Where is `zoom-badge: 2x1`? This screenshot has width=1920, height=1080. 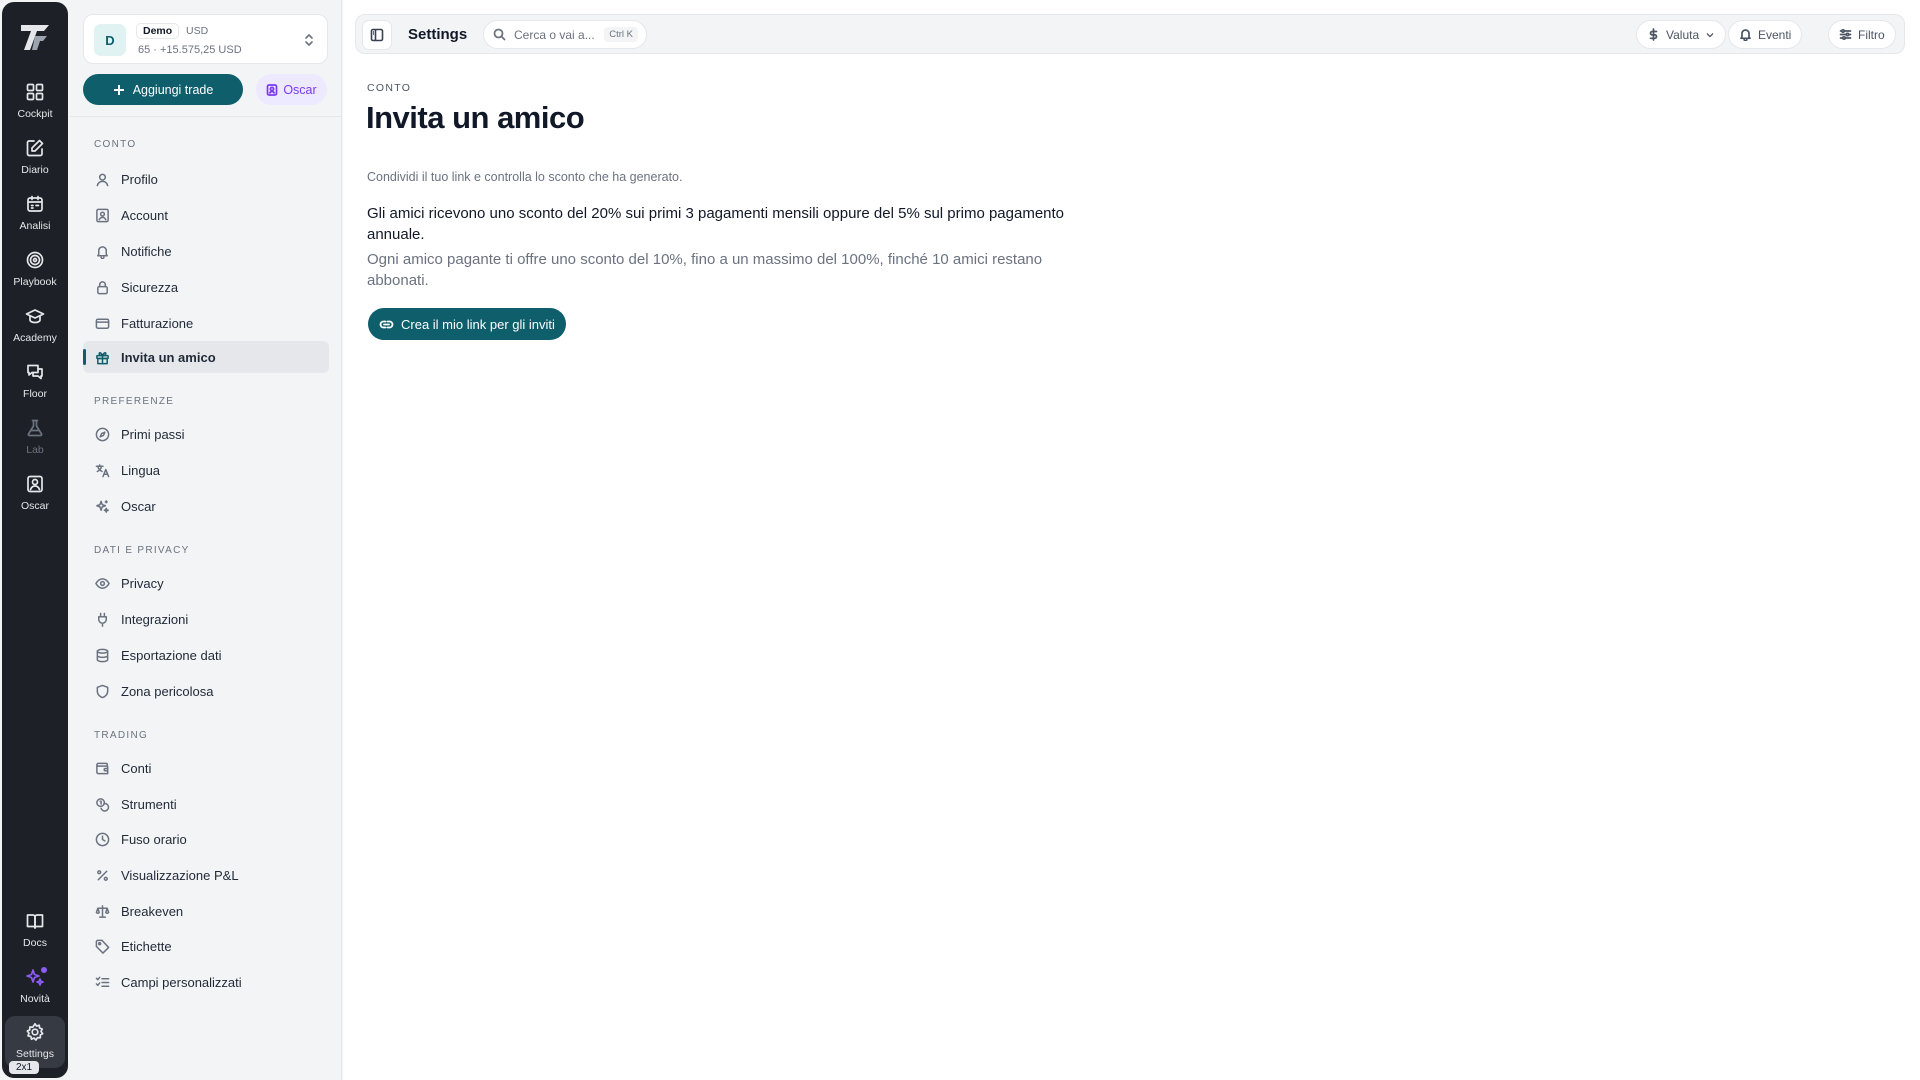
zoom-badge: 2x1 is located at coordinates (24, 1067).